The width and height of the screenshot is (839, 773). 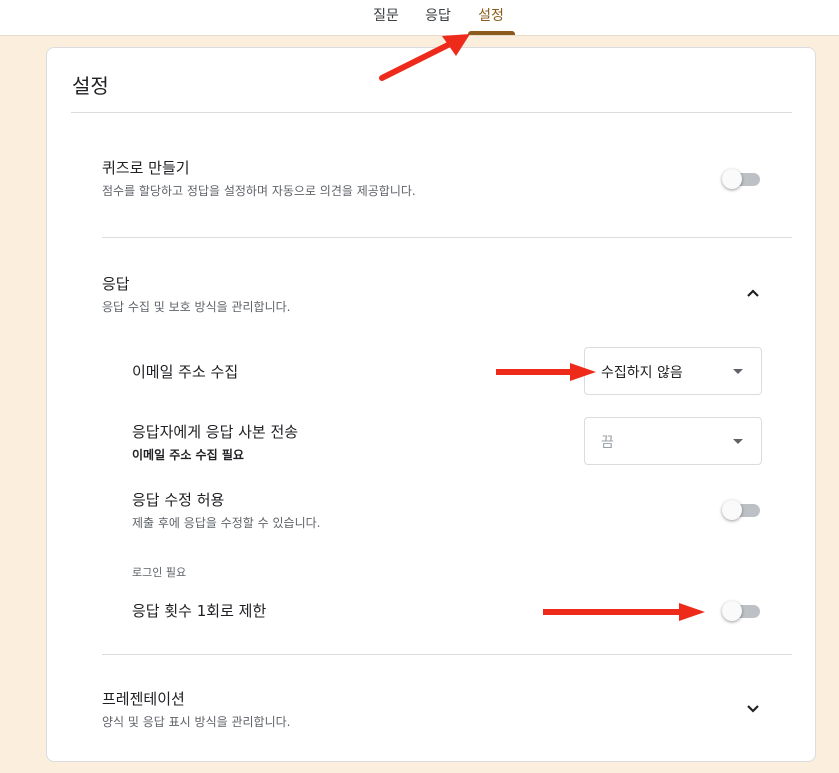 What do you see at coordinates (178, 500) in the screenshot?
I see `allow-edit-label: 응답 수정 허용` at bounding box center [178, 500].